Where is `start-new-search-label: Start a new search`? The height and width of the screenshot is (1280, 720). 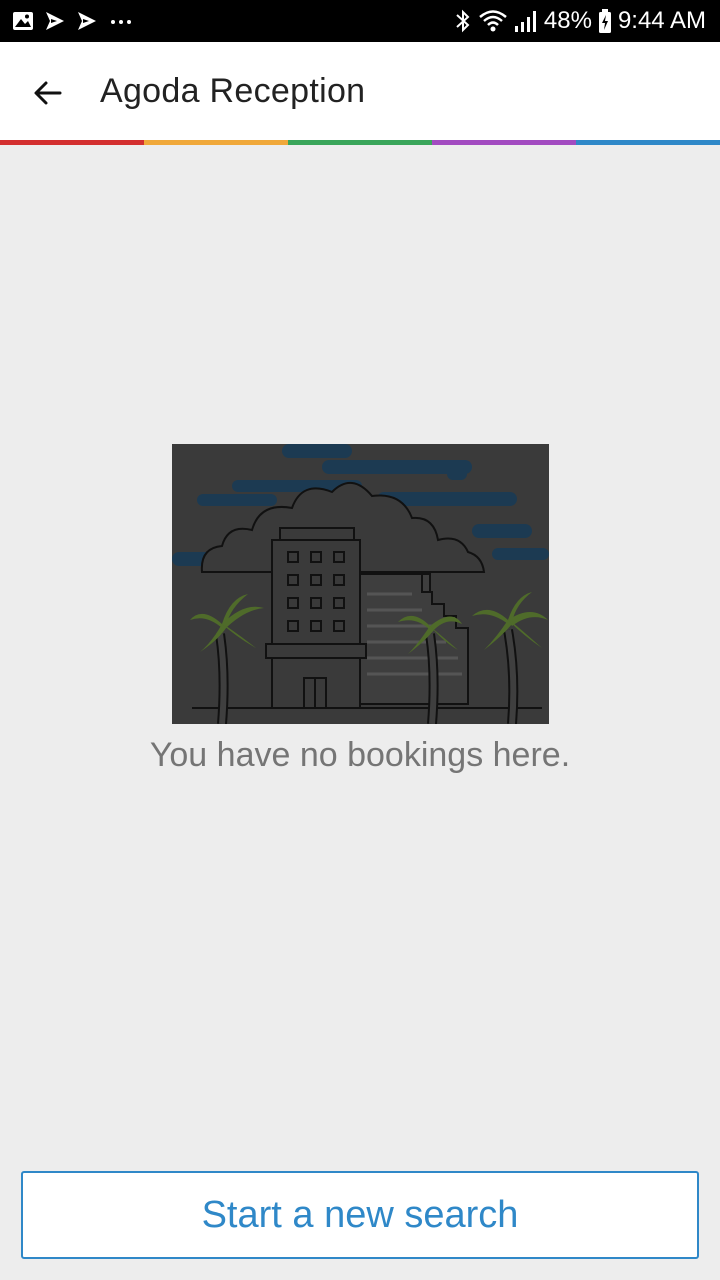 start-new-search-label: Start a new search is located at coordinates (360, 1214).